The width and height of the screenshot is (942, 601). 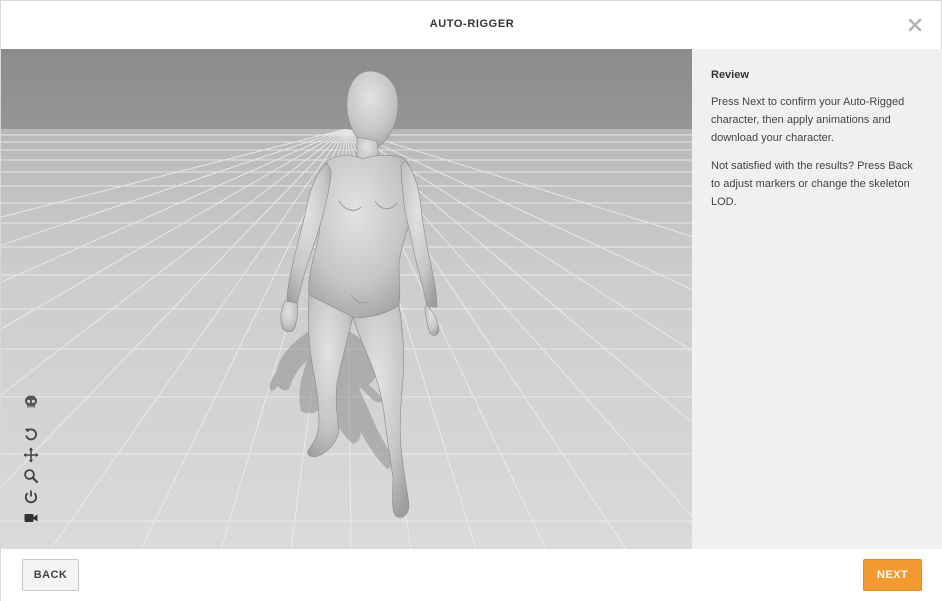 I want to click on dialog-footer: BACK NEXT, so click(x=471, y=575).